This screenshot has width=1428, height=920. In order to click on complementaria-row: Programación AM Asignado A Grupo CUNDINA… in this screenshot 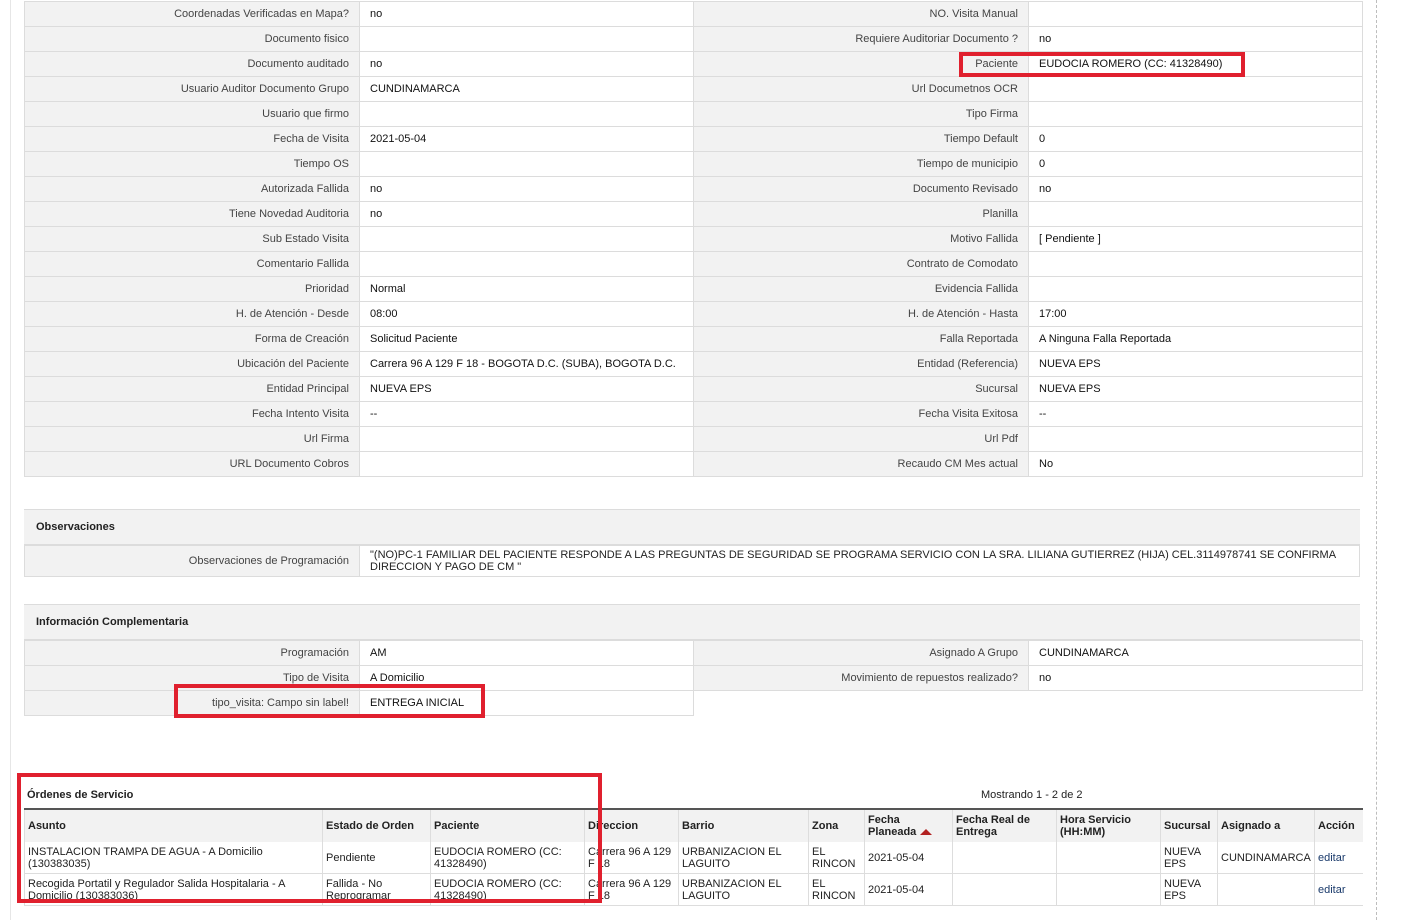, I will do `click(693, 653)`.